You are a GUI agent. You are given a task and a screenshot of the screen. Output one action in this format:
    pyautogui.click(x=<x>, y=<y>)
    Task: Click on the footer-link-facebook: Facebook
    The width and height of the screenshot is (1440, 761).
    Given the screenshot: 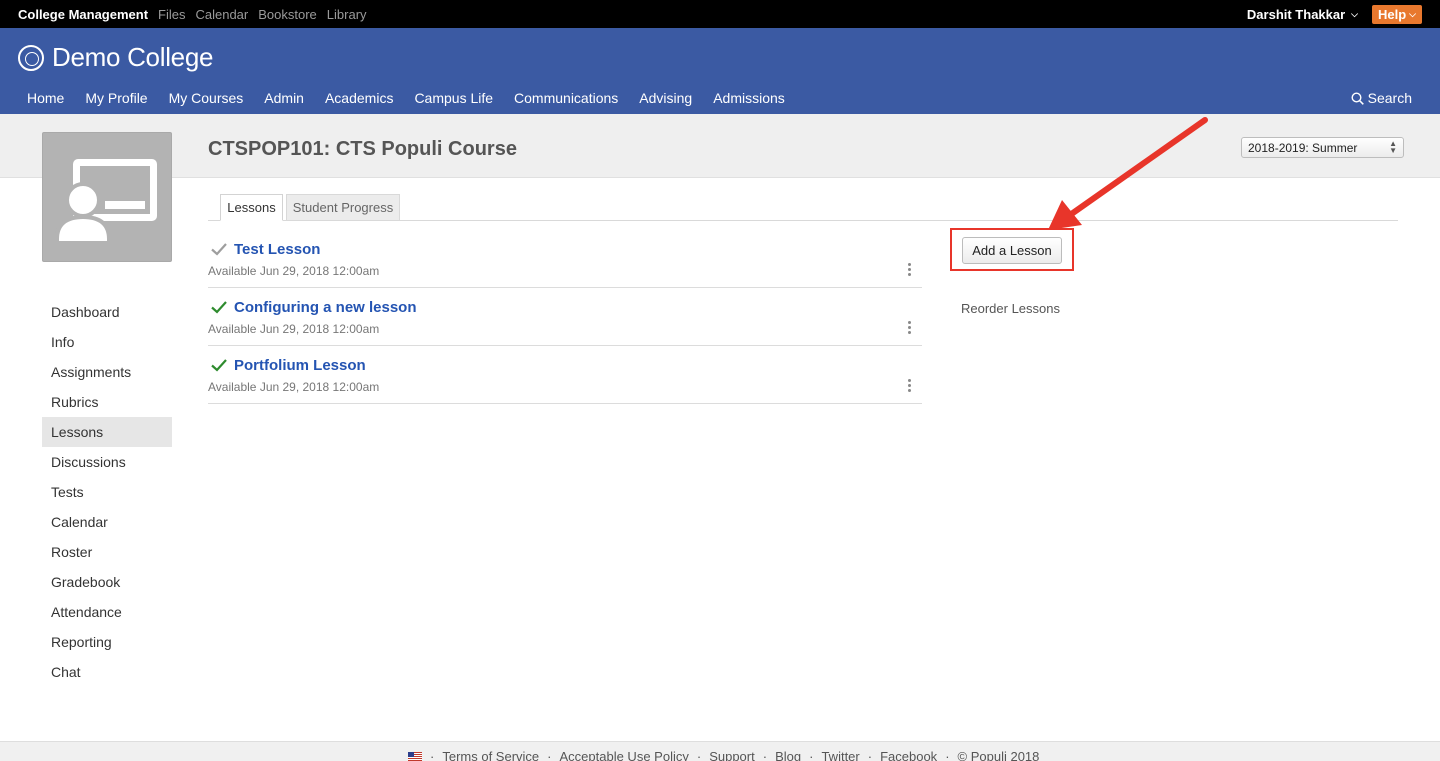 What is the action you would take?
    pyautogui.click(x=908, y=755)
    